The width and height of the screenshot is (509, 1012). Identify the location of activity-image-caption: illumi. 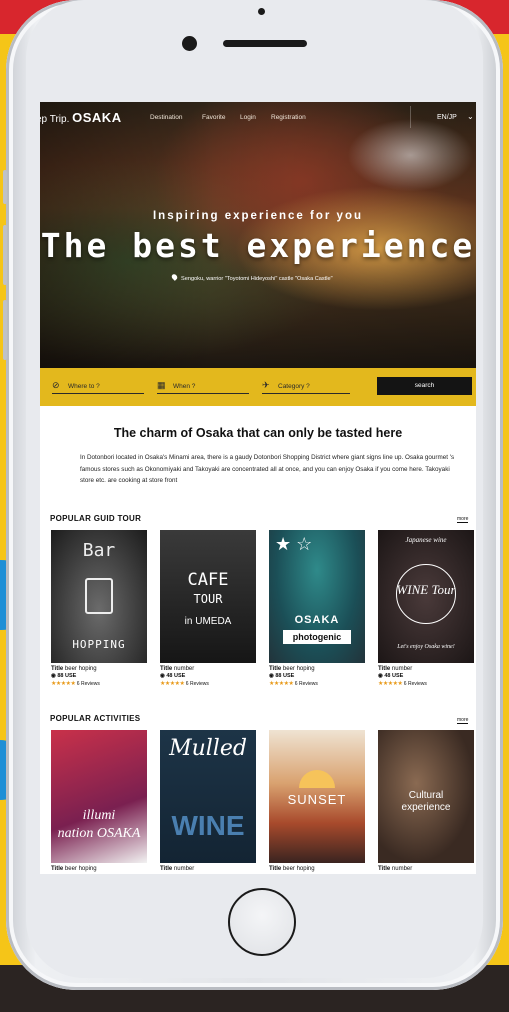
(99, 815).